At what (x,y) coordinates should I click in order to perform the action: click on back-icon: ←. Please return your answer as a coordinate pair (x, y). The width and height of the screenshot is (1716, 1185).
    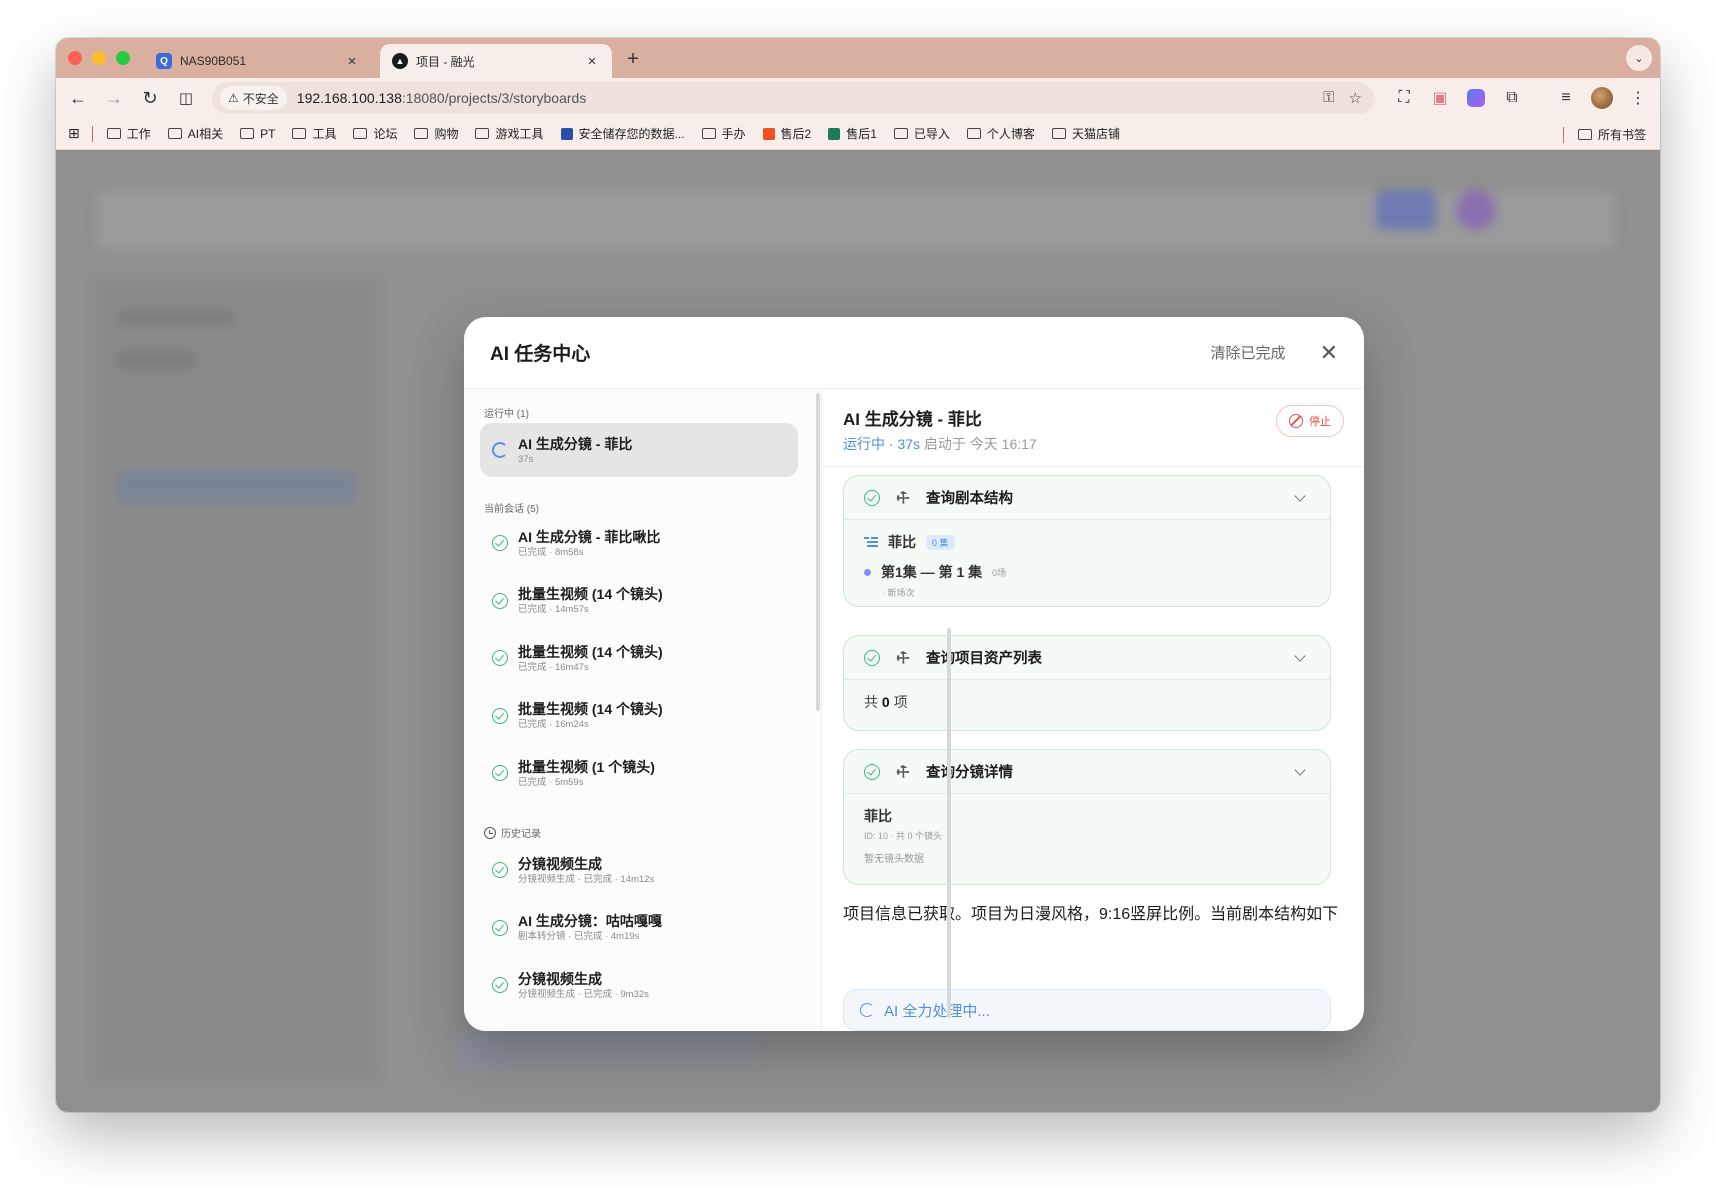
    Looking at the image, I should click on (78, 98).